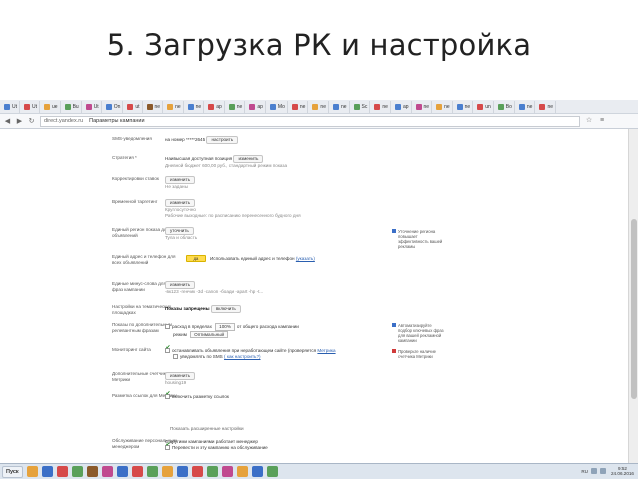 This screenshot has height=479, width=638. What do you see at coordinates (180, 376) in the screenshot?
I see `metrika-counters-change-button: изменить` at bounding box center [180, 376].